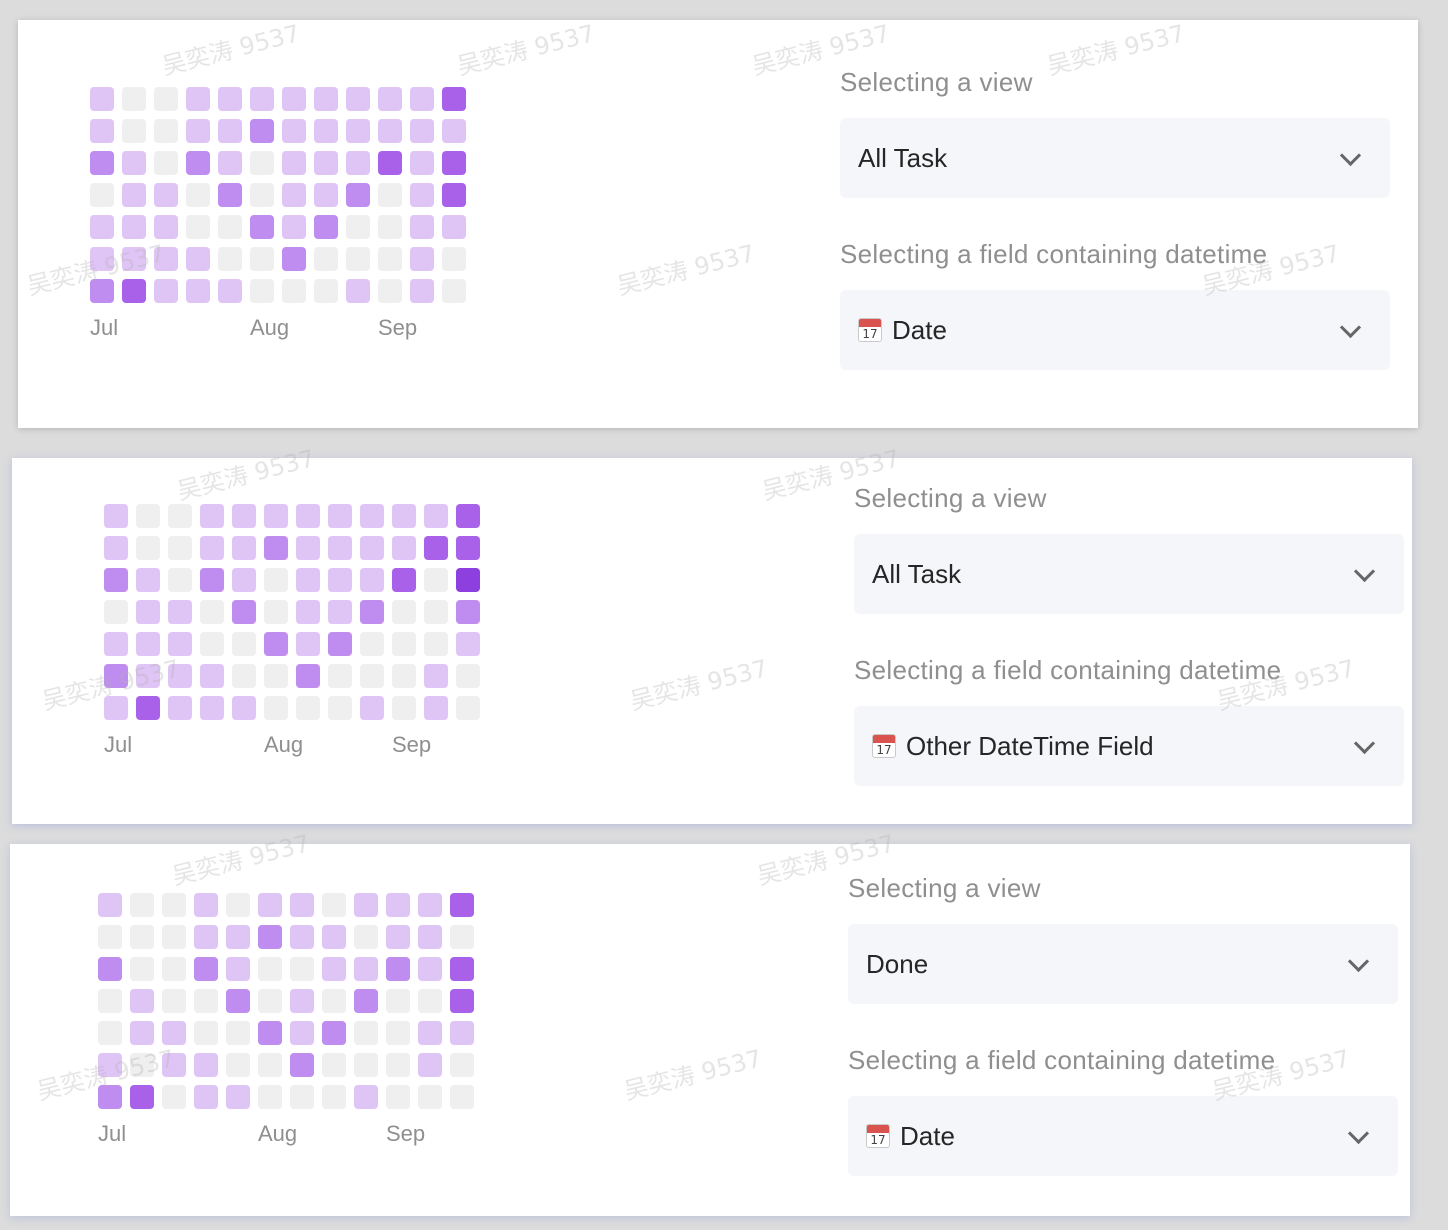 This screenshot has height=1230, width=1448. Describe the element at coordinates (903, 157) in the screenshot. I see `view-select-value: All Task` at that location.